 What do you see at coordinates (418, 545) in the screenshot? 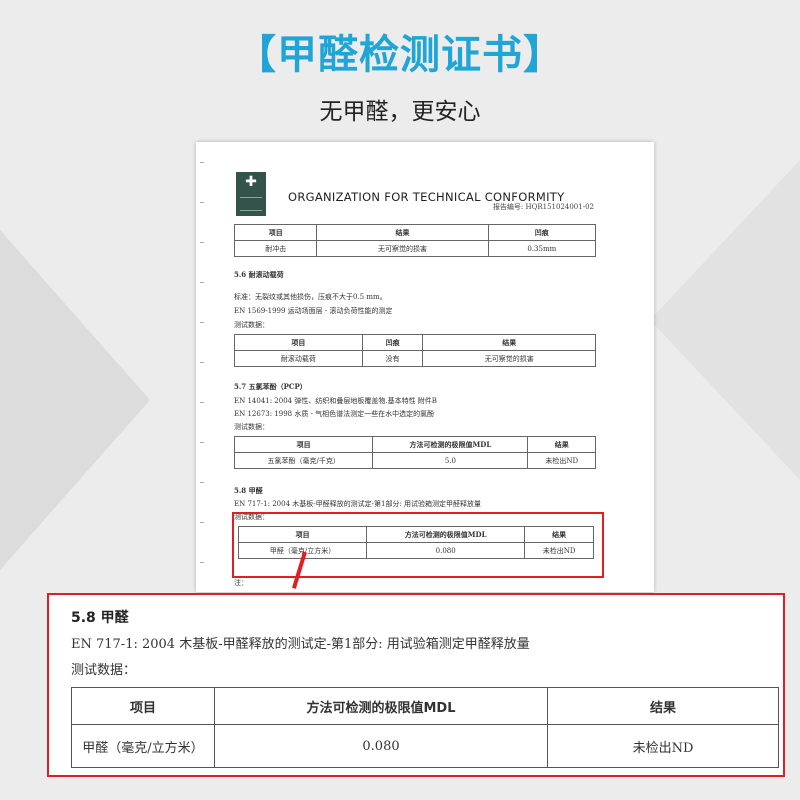
I see `highlight-box` at bounding box center [418, 545].